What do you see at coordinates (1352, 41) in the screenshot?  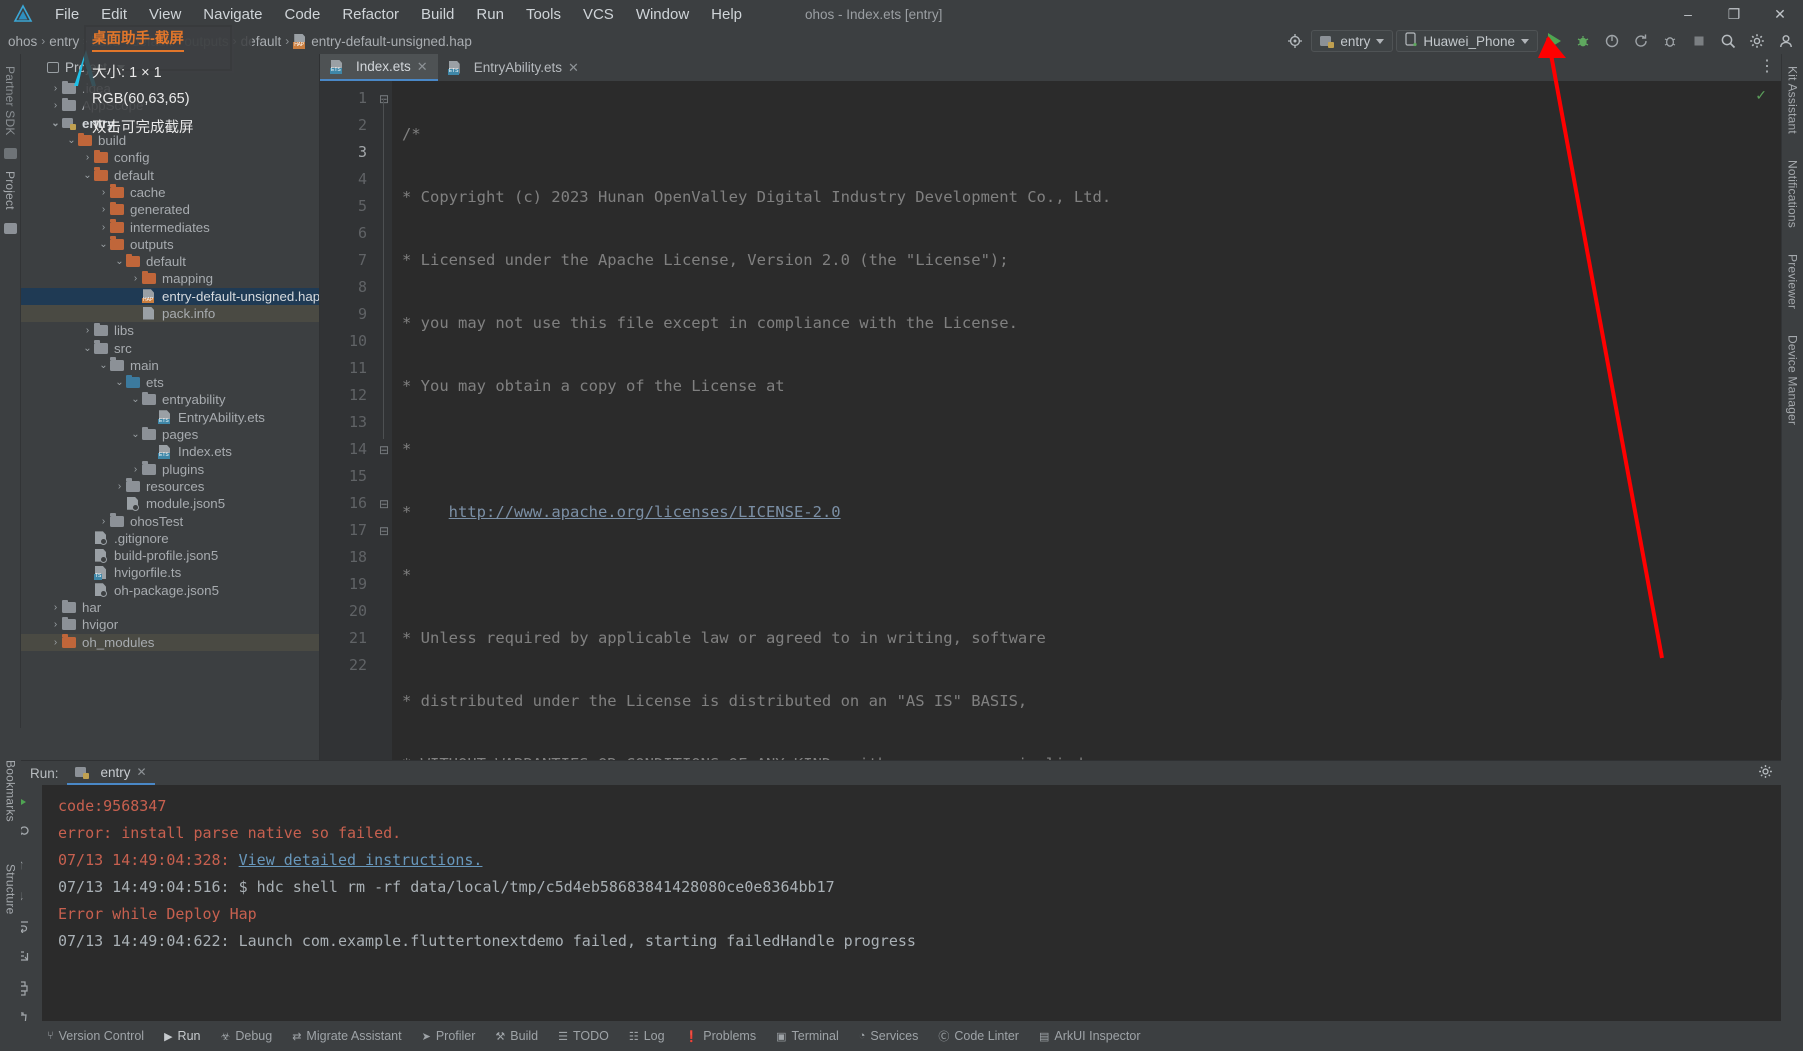 I see `module-selector: entry` at bounding box center [1352, 41].